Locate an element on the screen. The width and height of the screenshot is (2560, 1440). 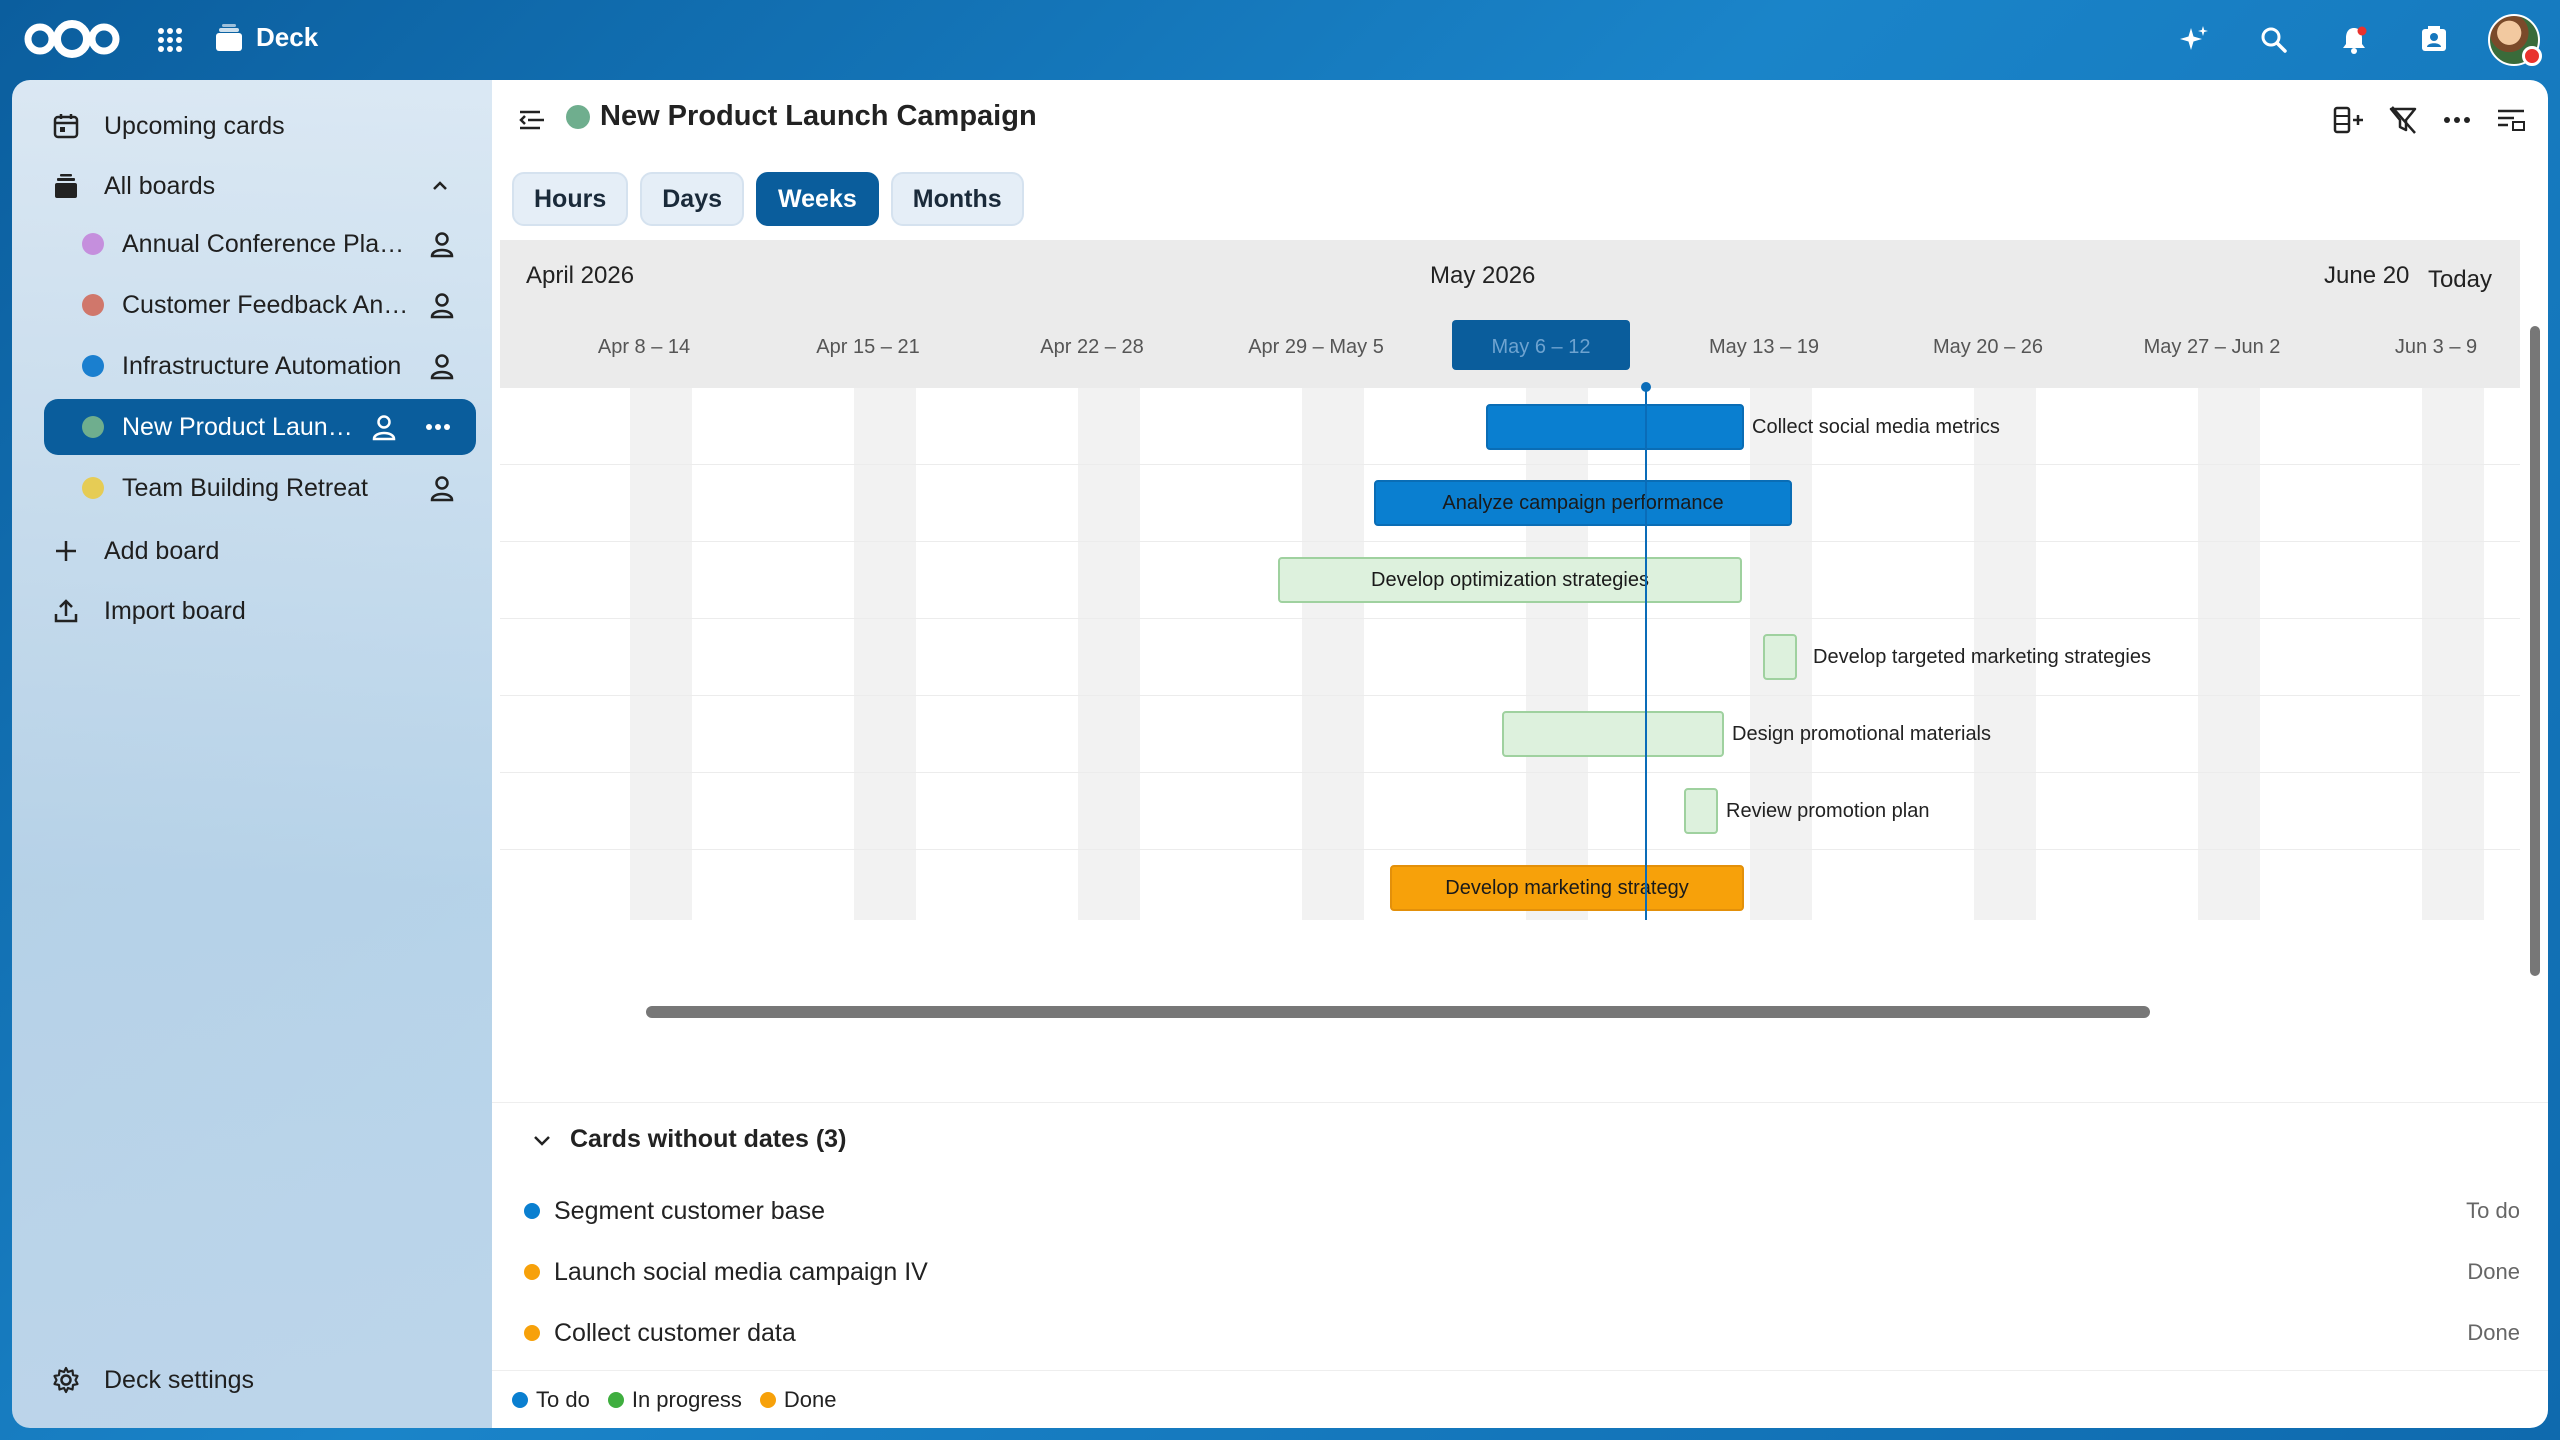
board-details-button is located at coordinates (2511, 120).